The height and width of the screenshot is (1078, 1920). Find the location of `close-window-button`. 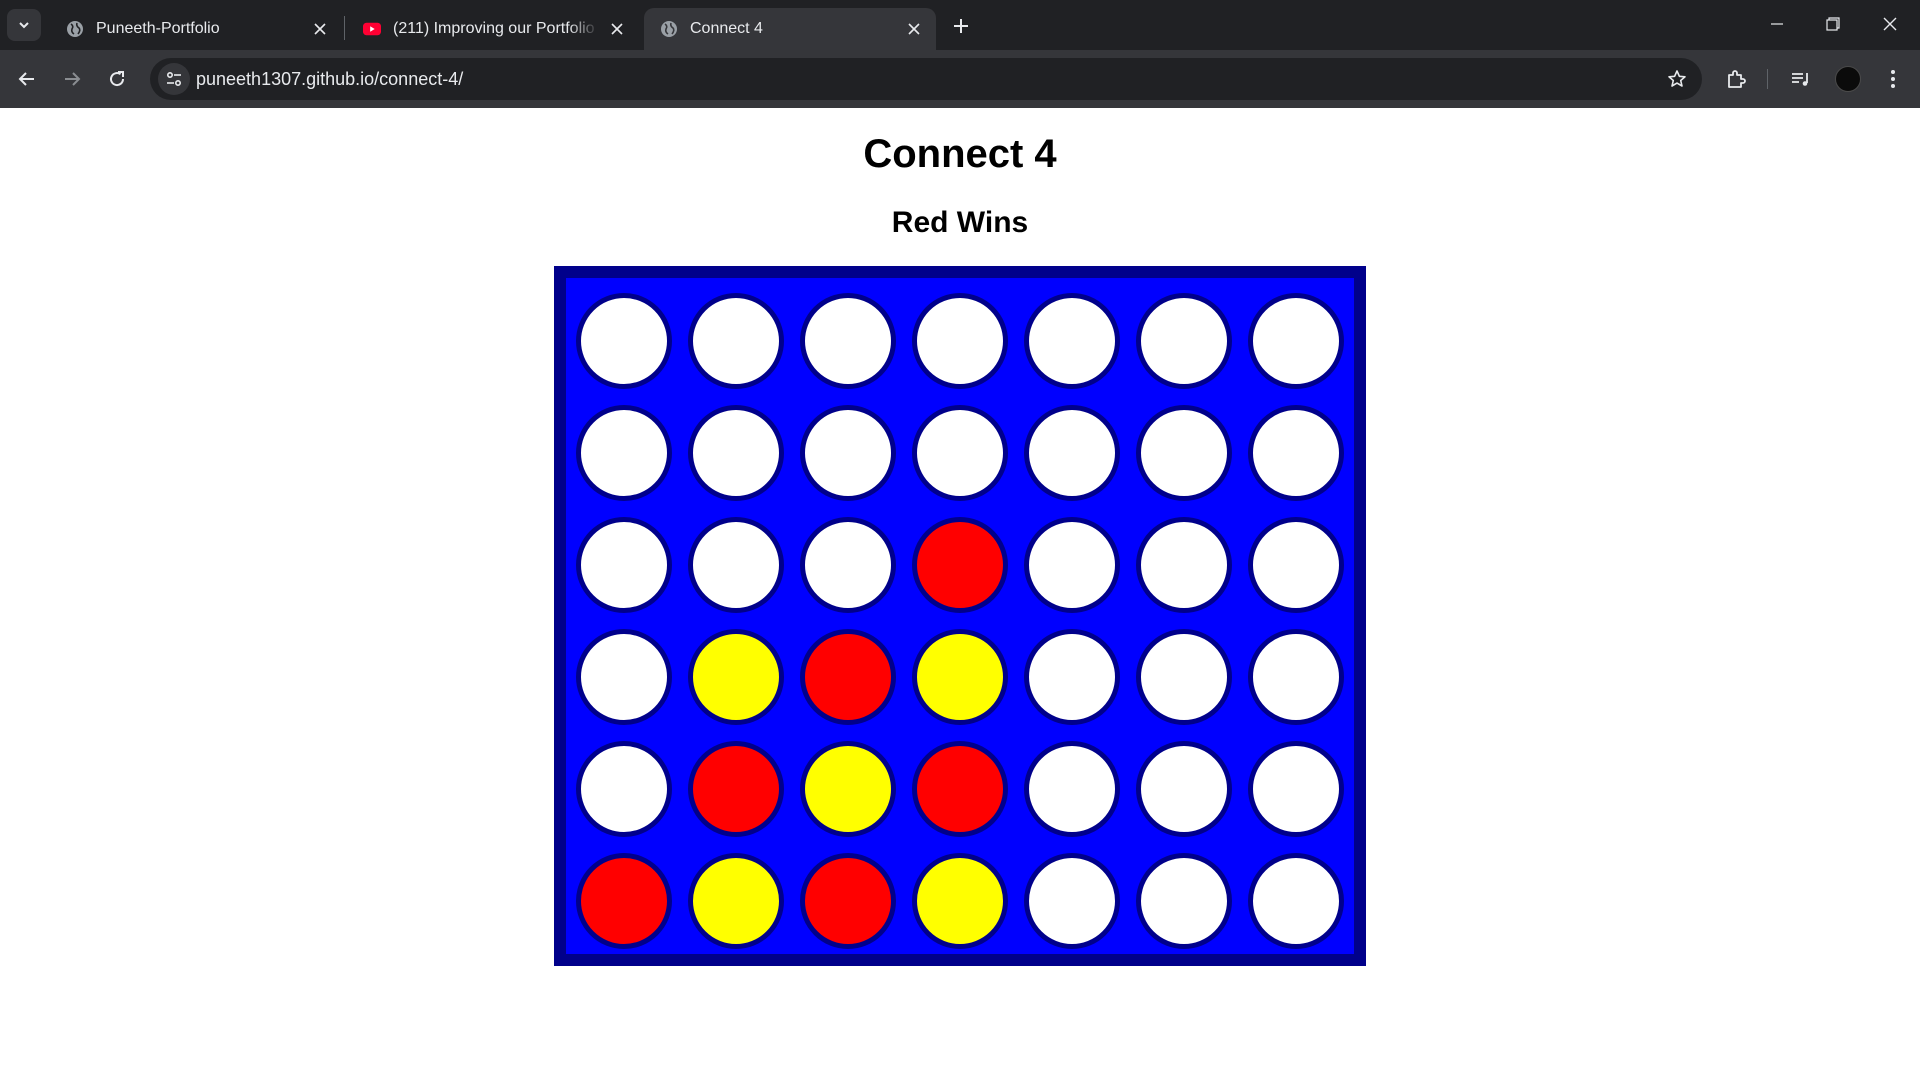

close-window-button is located at coordinates (1890, 24).